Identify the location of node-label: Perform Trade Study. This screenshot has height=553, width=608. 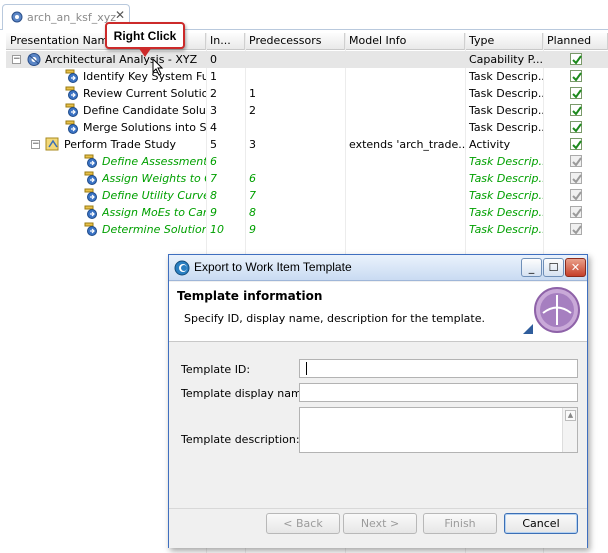
(120, 144).